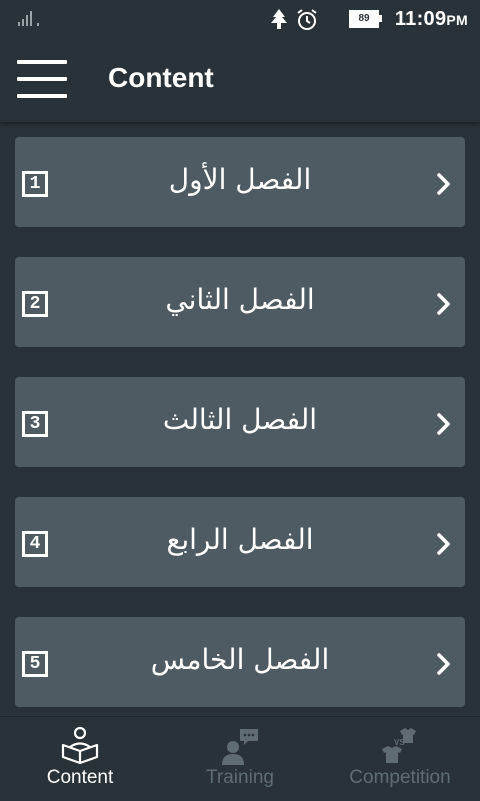 The height and width of the screenshot is (801, 480). Describe the element at coordinates (399, 742) in the screenshot. I see `svg-text: VS` at that location.